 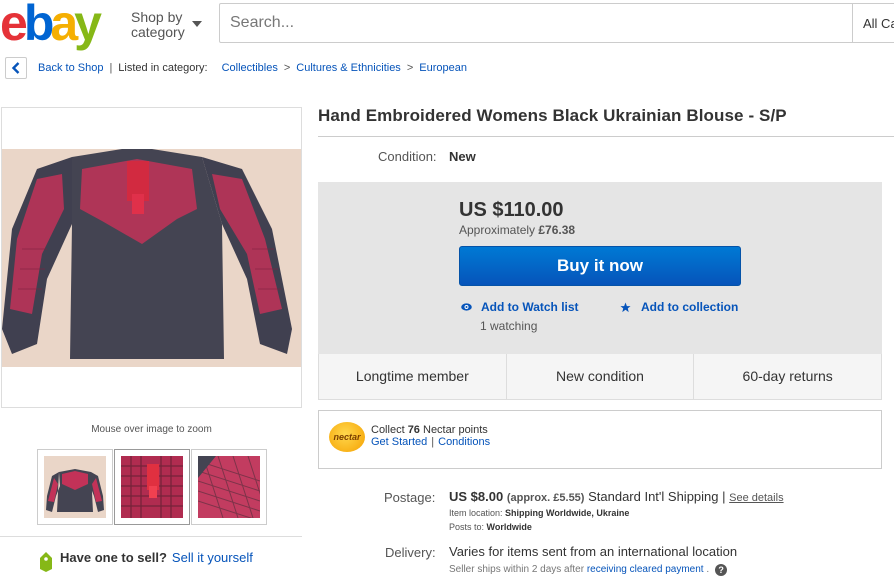 I want to click on delivery-label: Delivery:, so click(x=410, y=552).